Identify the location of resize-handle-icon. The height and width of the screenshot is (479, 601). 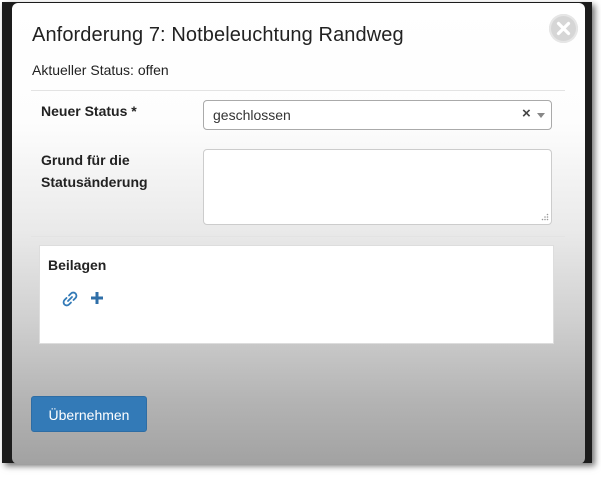
(545, 217).